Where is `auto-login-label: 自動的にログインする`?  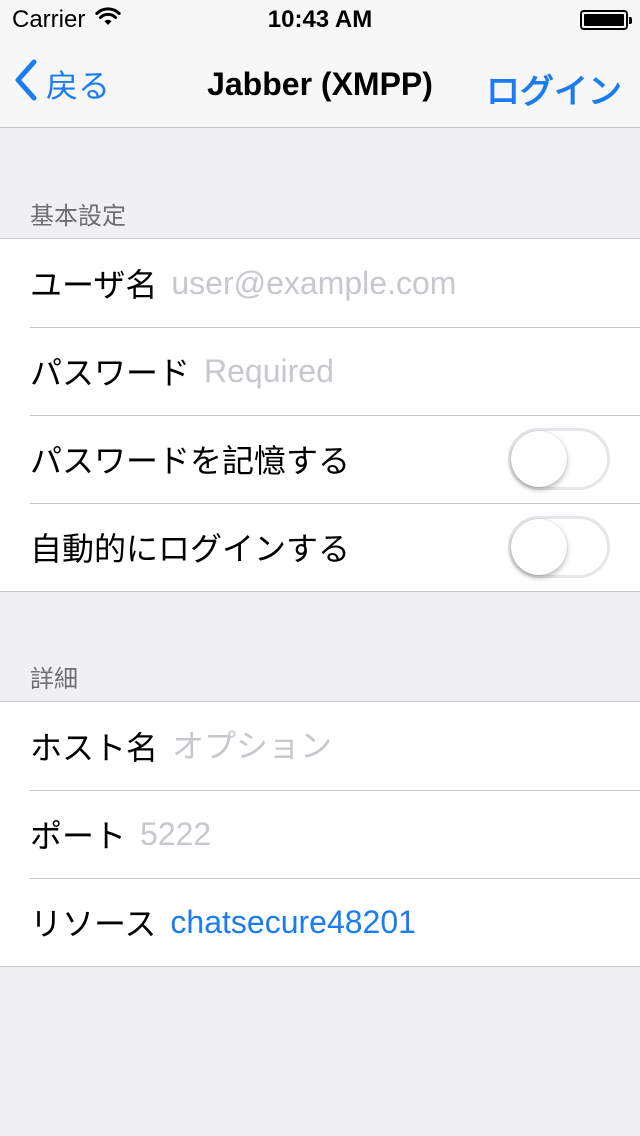
auto-login-label: 自動的にログインする is located at coordinates (190, 549).